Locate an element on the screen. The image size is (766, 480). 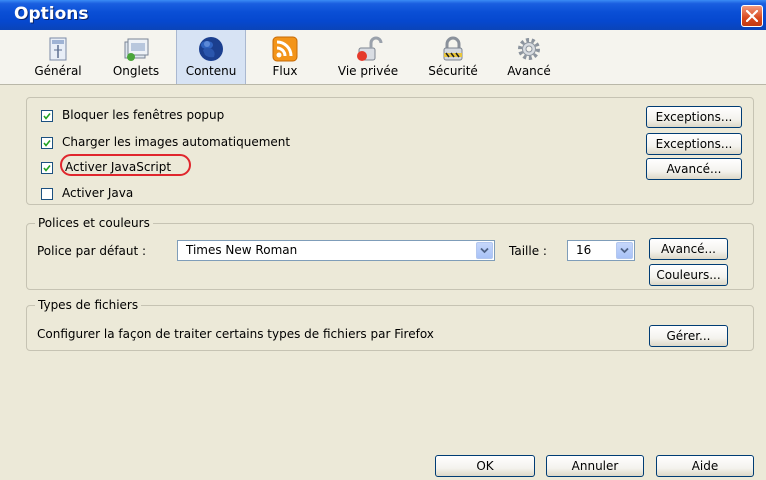
javascript-checkbox is located at coordinates (47, 168).